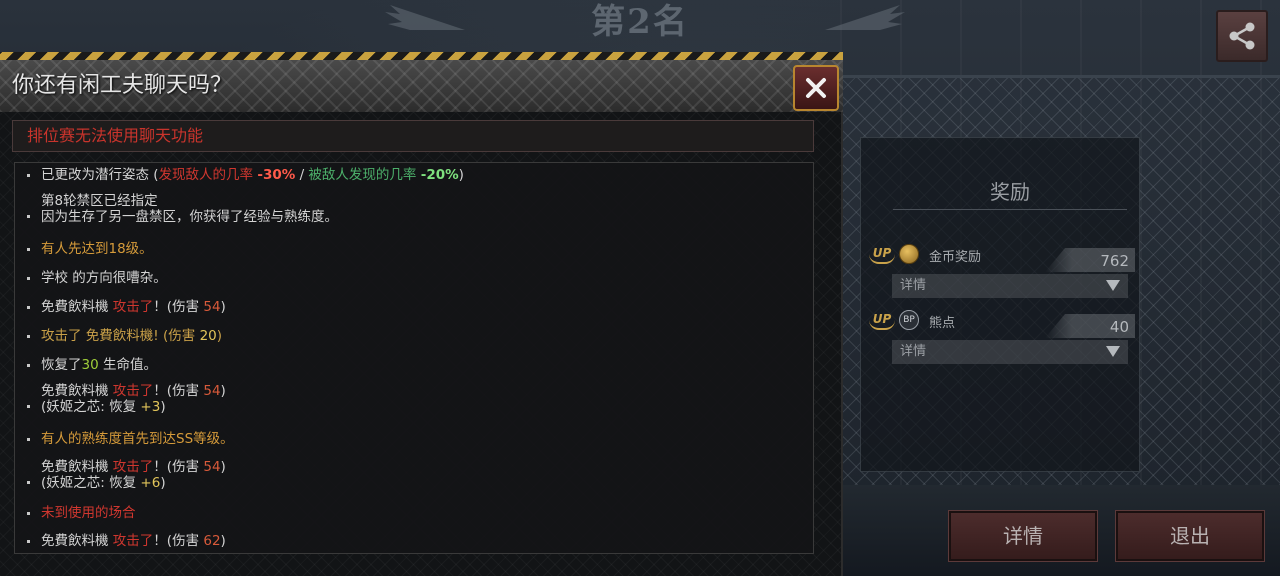 This screenshot has height=576, width=1280. What do you see at coordinates (913, 285) in the screenshot?
I see `dropdown-label: 详情` at bounding box center [913, 285].